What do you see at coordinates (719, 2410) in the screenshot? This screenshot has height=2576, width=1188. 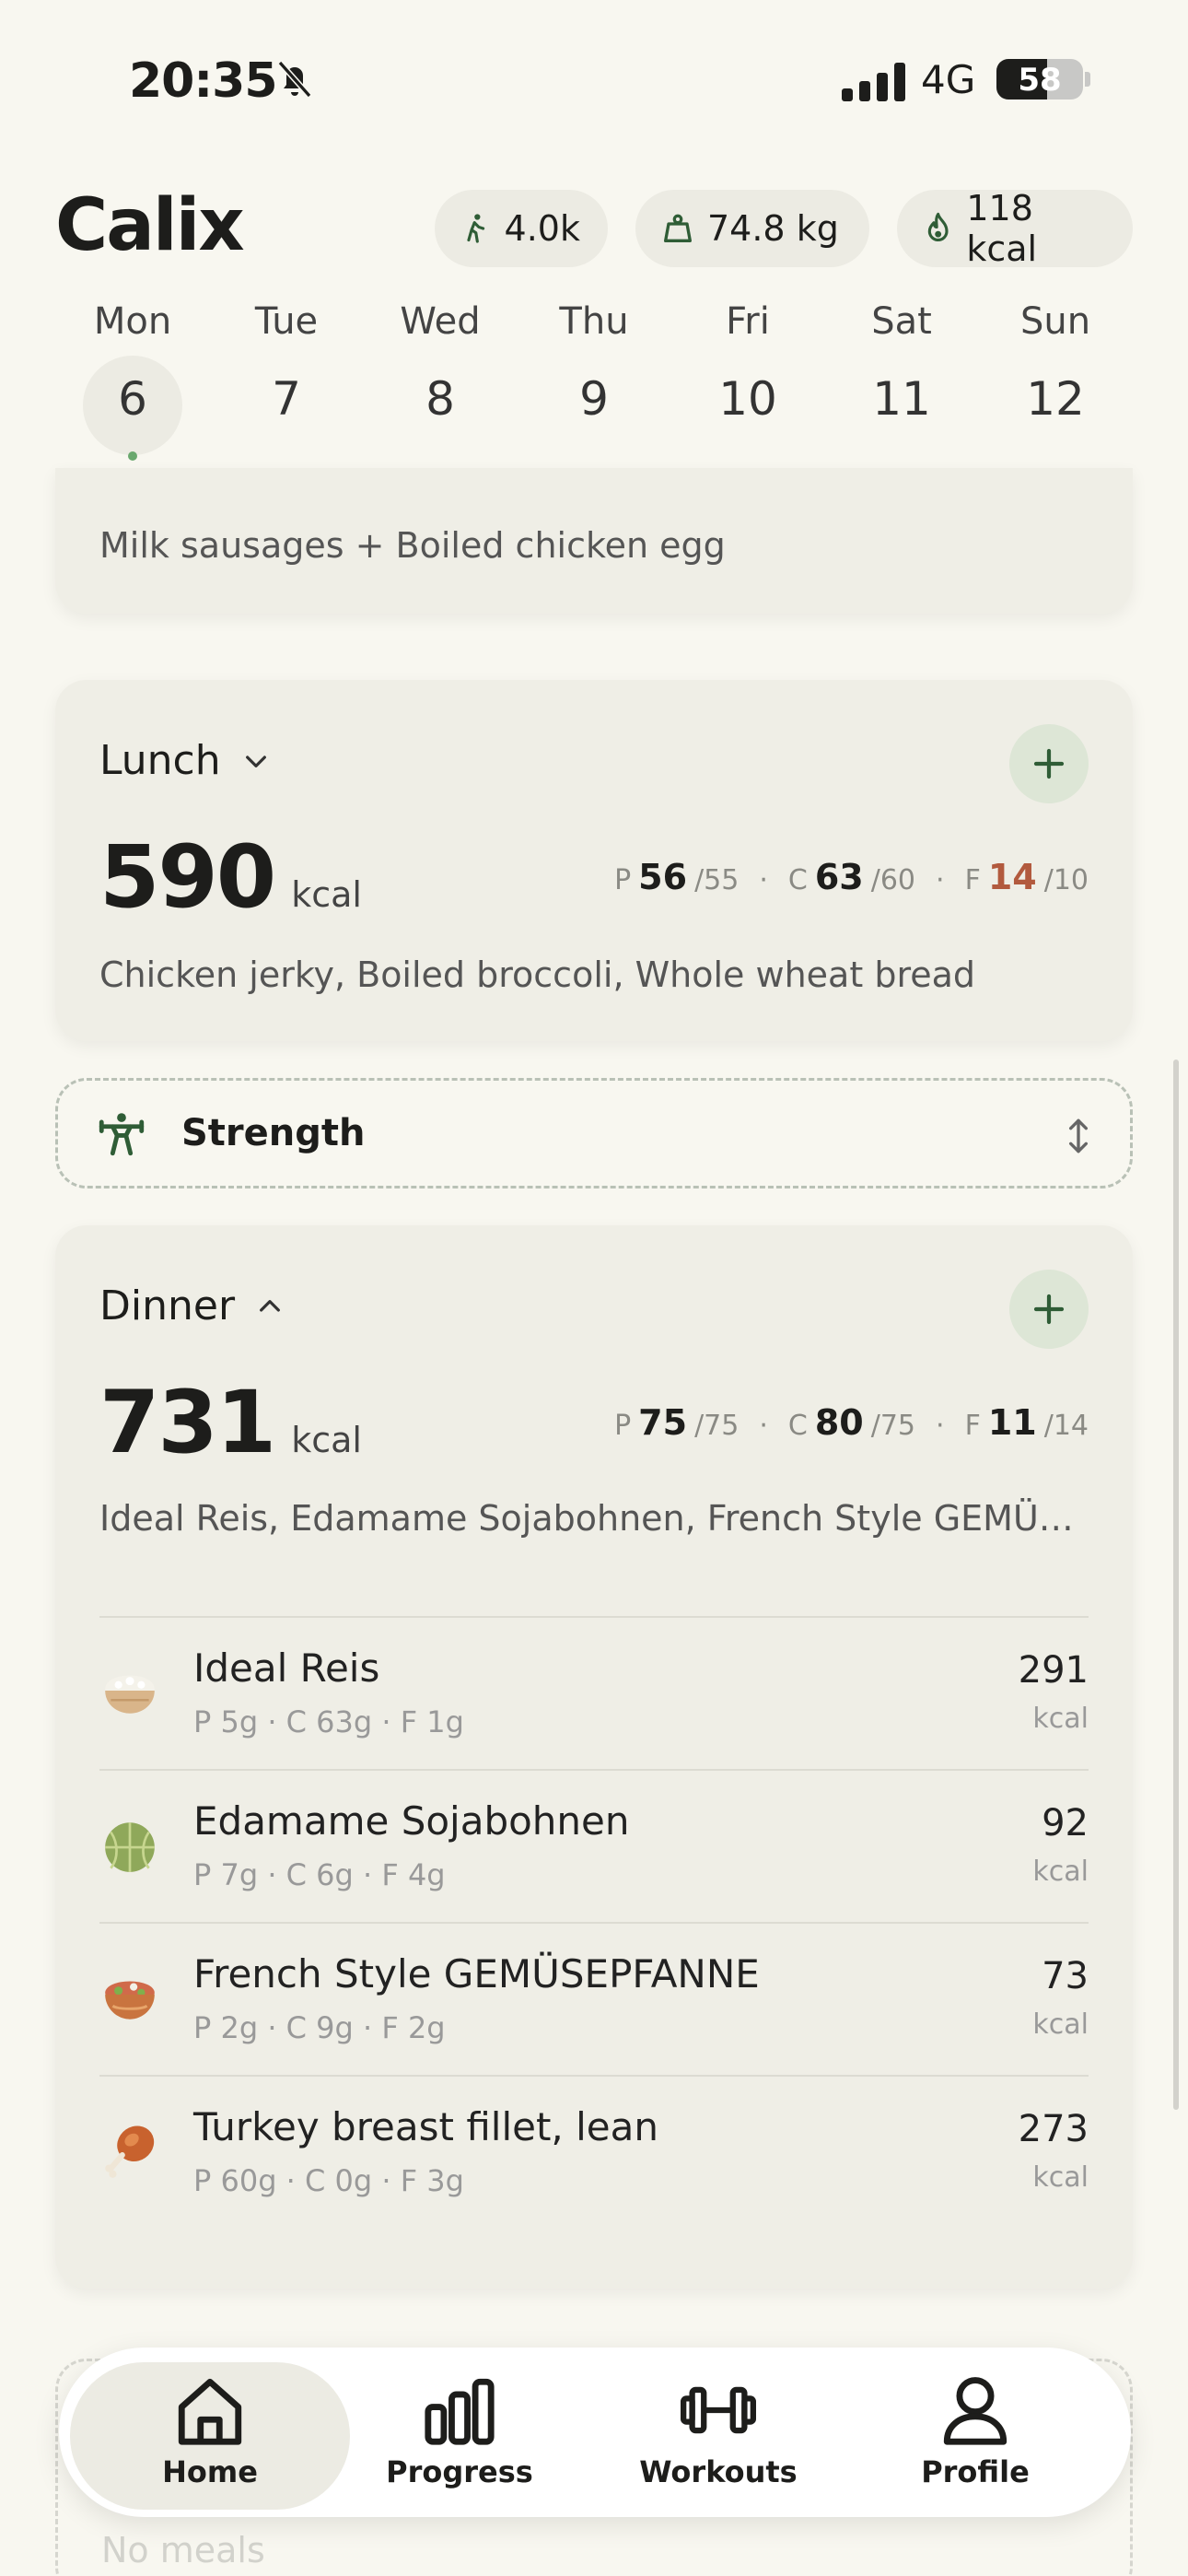 I see `dumbbell-icon` at bounding box center [719, 2410].